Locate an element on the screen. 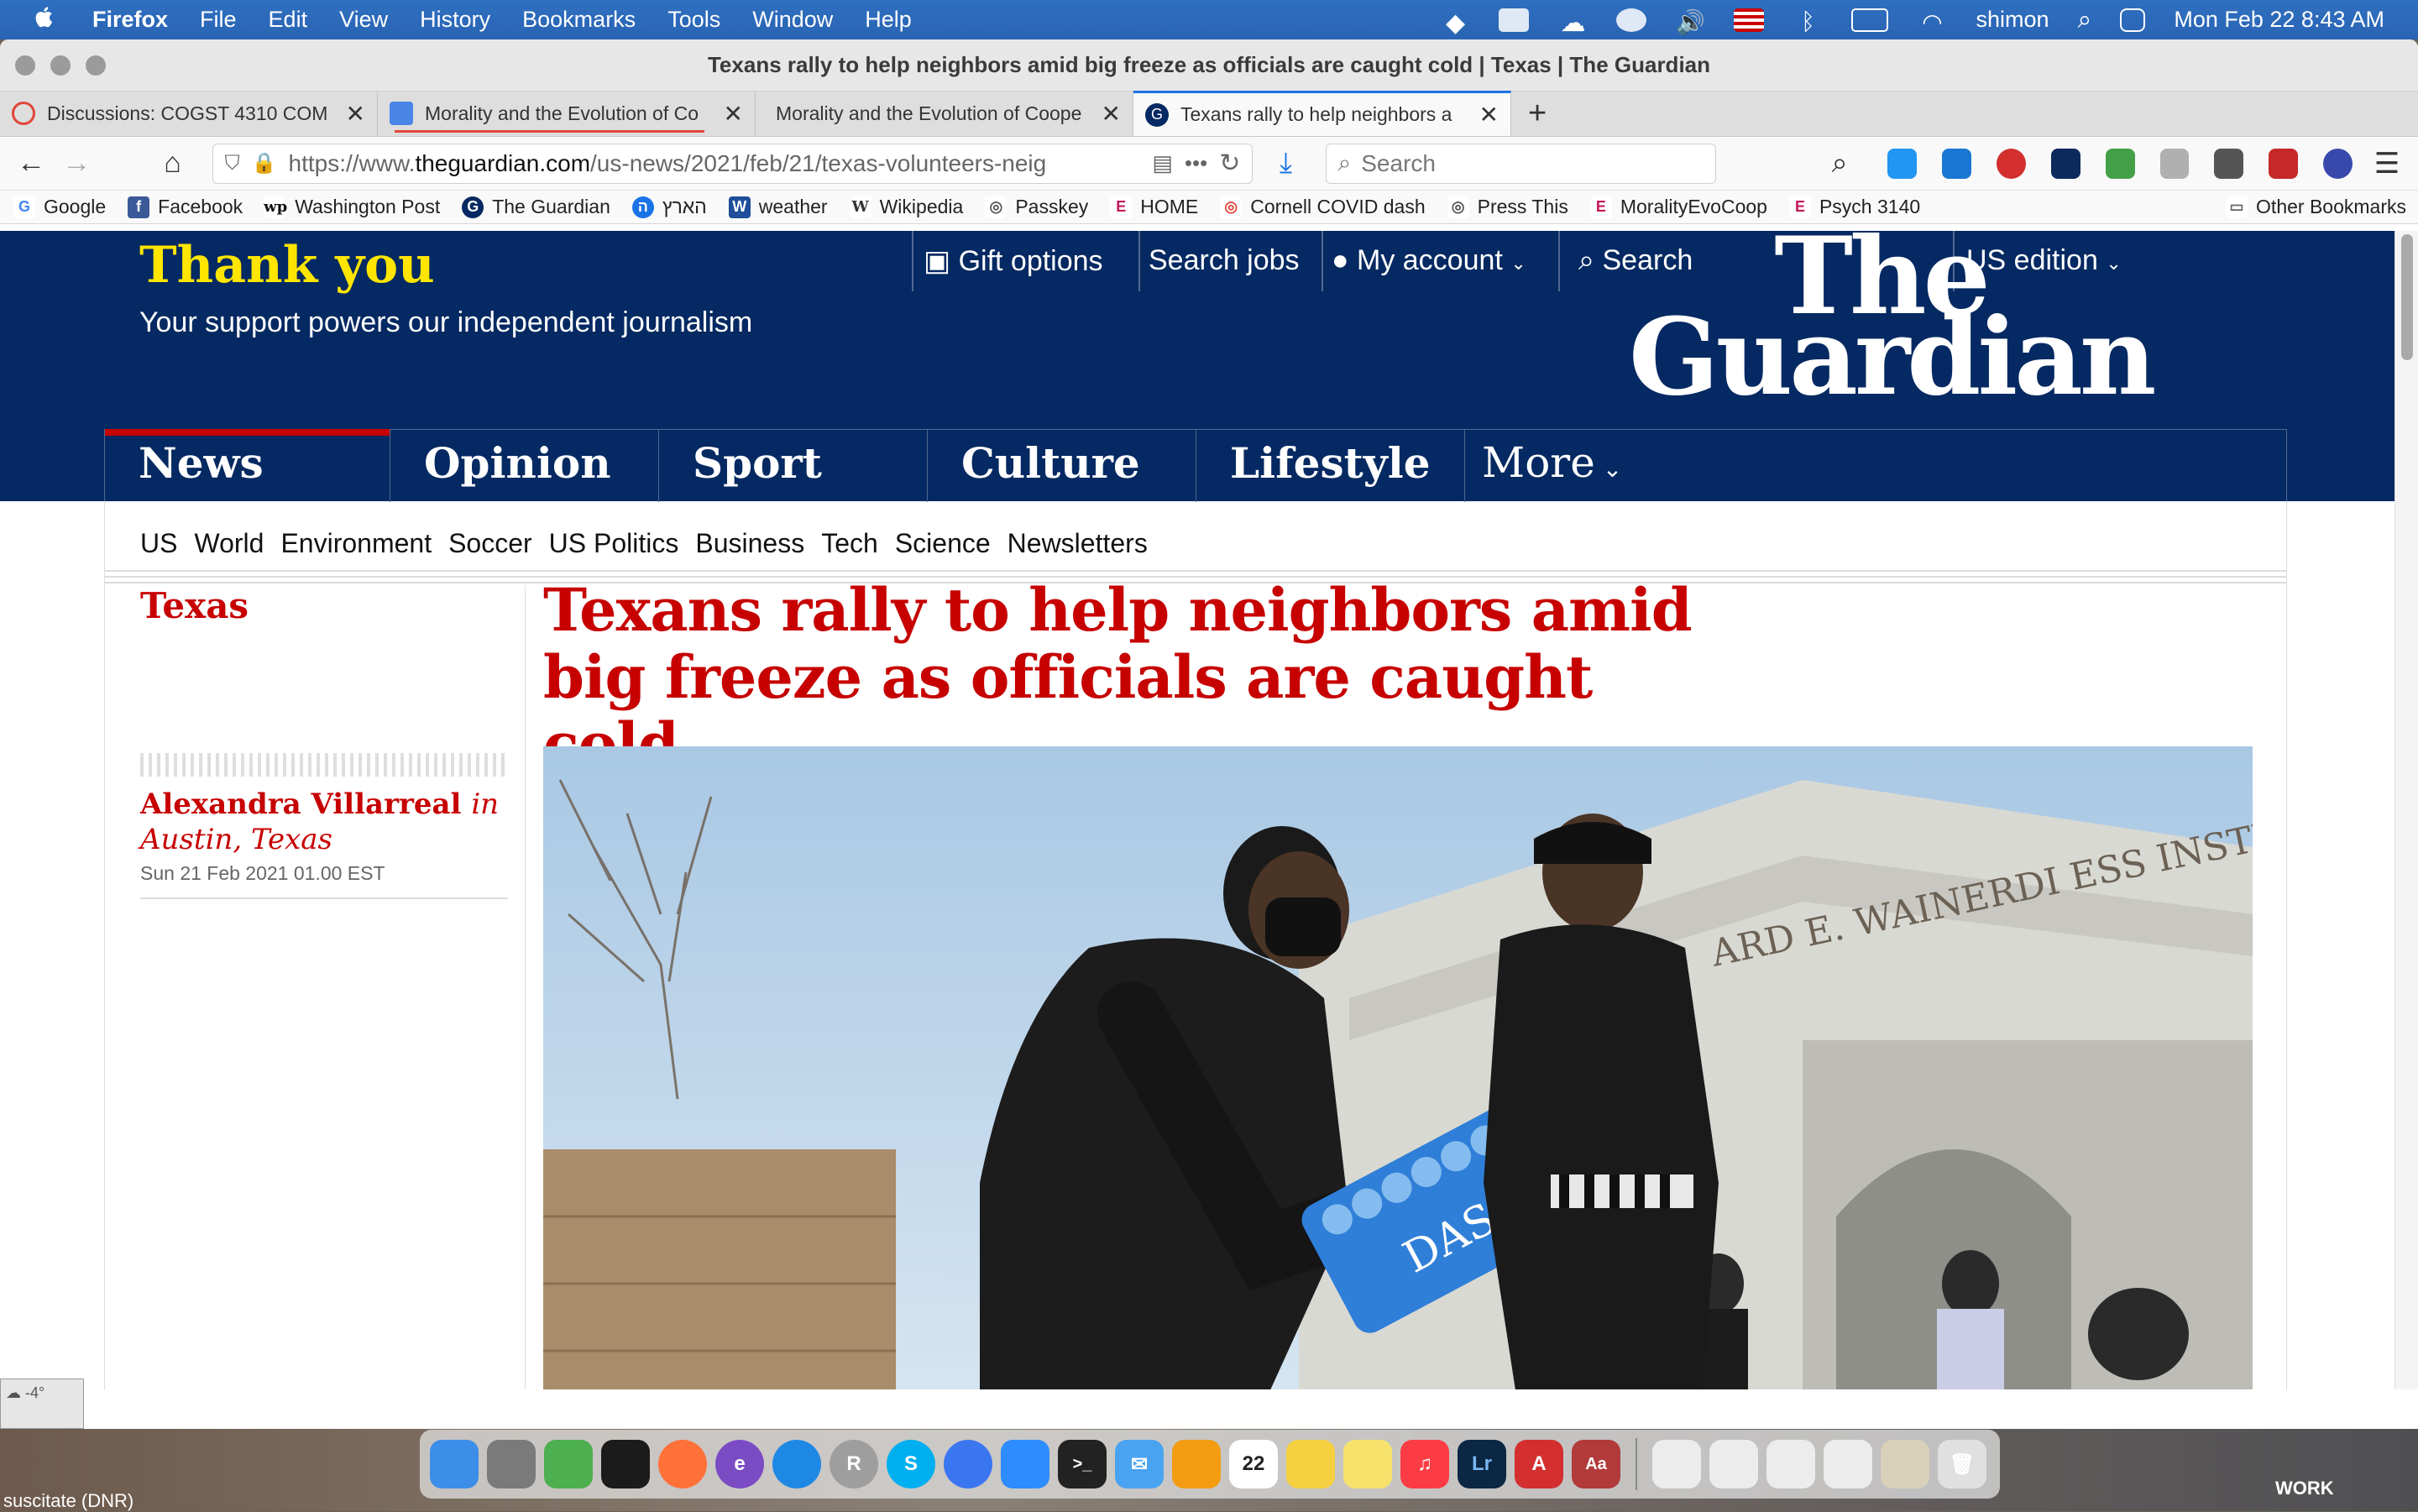  home-button: ⌂ is located at coordinates (172, 164).